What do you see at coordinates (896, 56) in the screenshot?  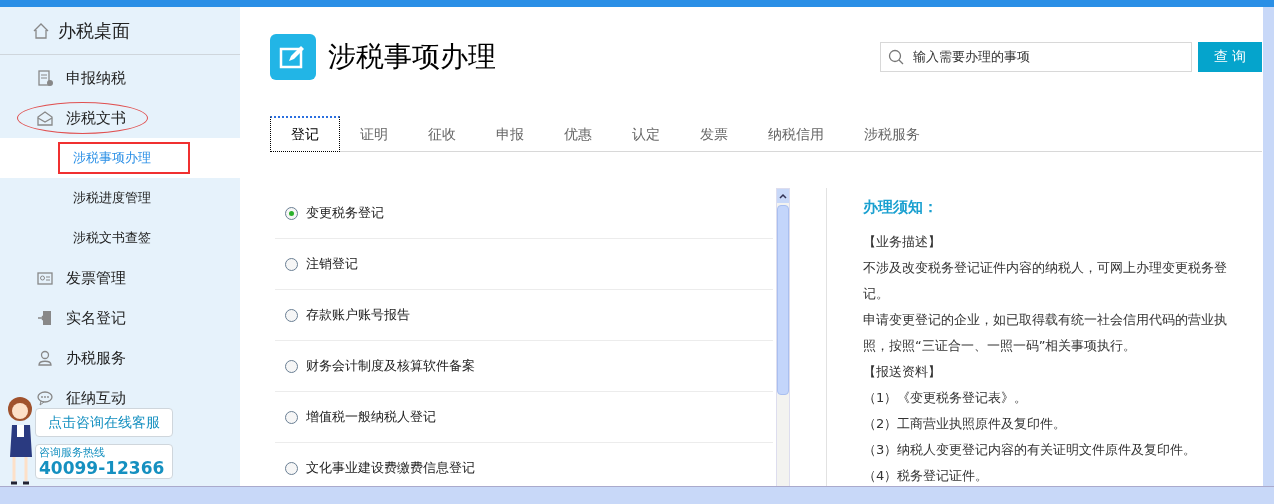 I see `search-icon` at bounding box center [896, 56].